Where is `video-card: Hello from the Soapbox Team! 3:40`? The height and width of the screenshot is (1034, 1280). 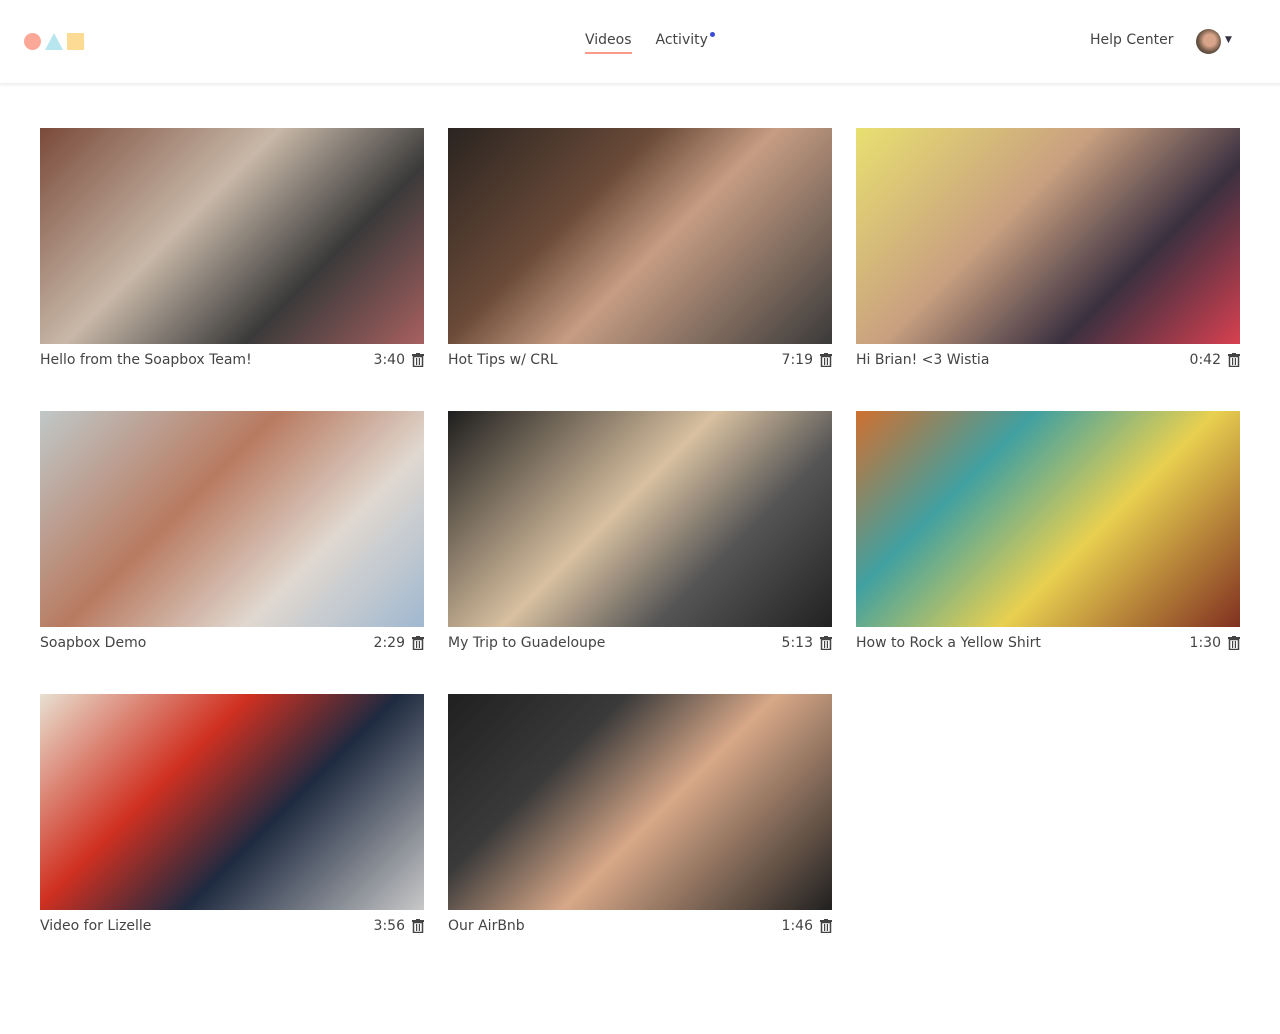
video-card: Hello from the Soapbox Team! 3:40 is located at coordinates (232, 254).